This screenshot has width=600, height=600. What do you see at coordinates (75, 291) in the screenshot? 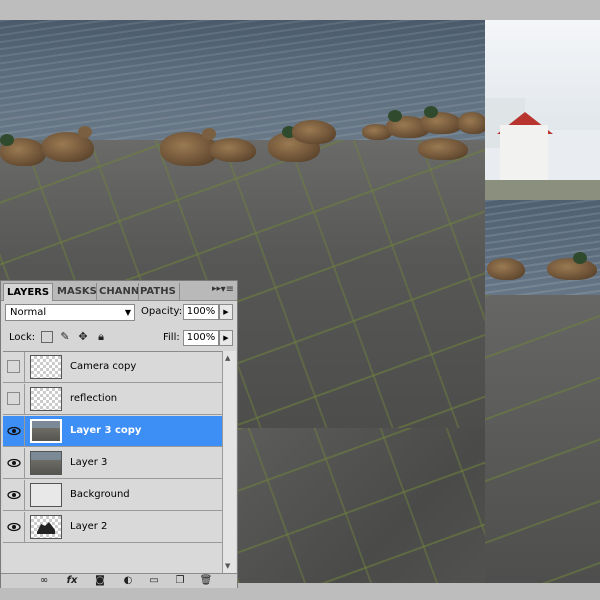
I see `tab-masks: MASKS` at bounding box center [75, 291].